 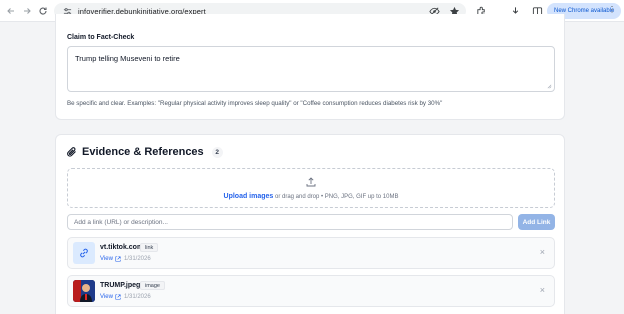 I want to click on evidence-title: Evidence & References, so click(x=143, y=152).